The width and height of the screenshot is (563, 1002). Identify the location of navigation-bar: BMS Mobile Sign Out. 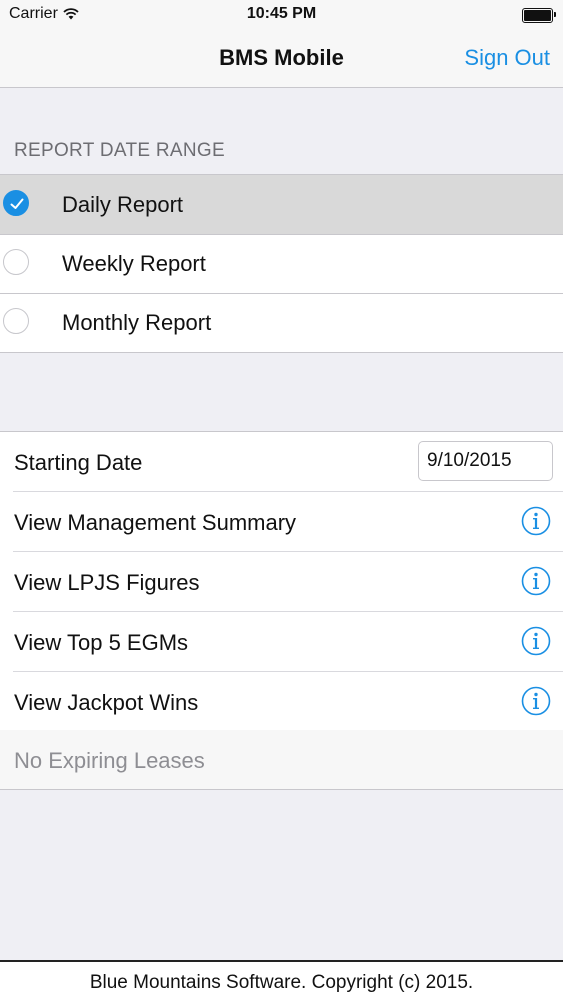
(281, 58).